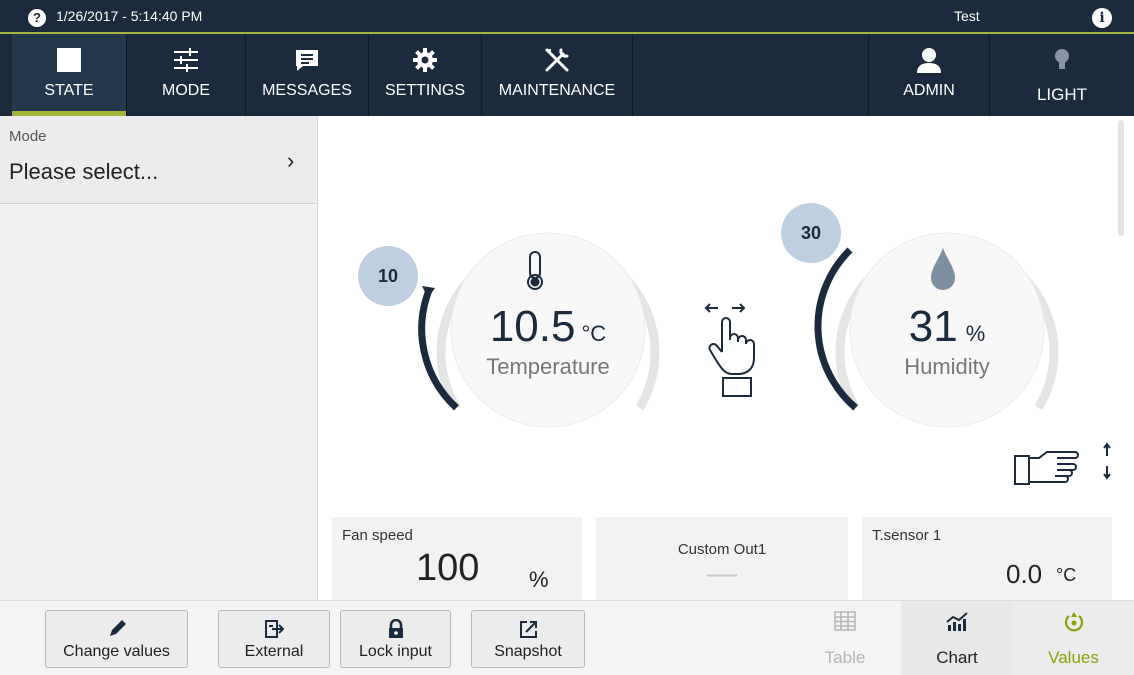 This screenshot has width=1134, height=675. What do you see at coordinates (1062, 463) in the screenshot?
I see `swipe-vertical-icon` at bounding box center [1062, 463].